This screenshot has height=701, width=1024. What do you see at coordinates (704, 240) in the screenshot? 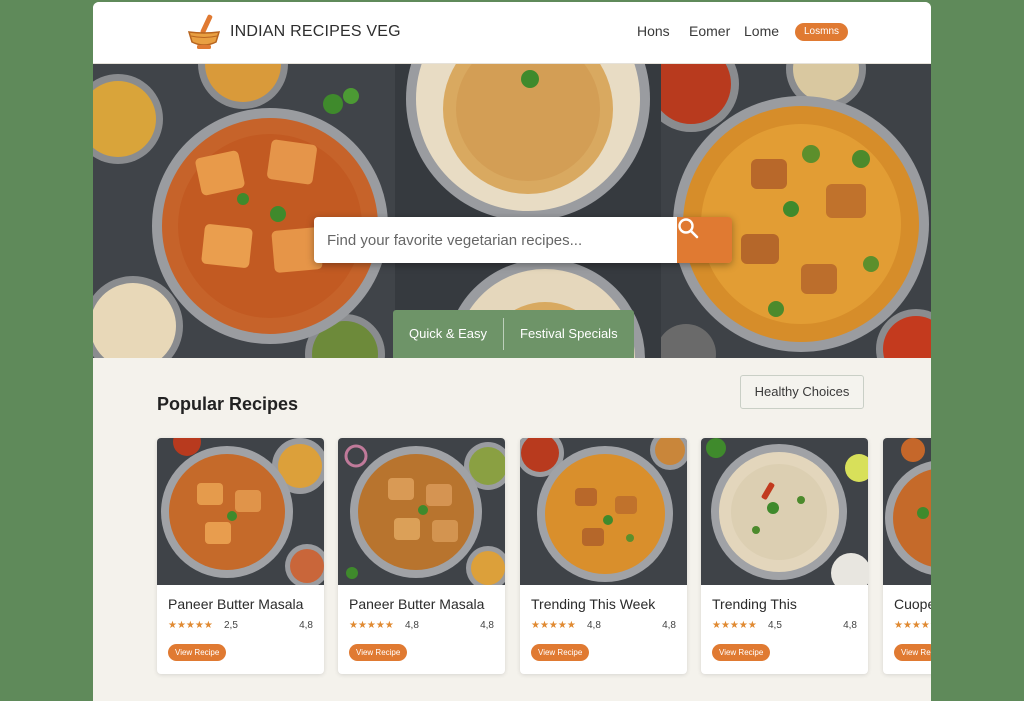
I see `search-button` at bounding box center [704, 240].